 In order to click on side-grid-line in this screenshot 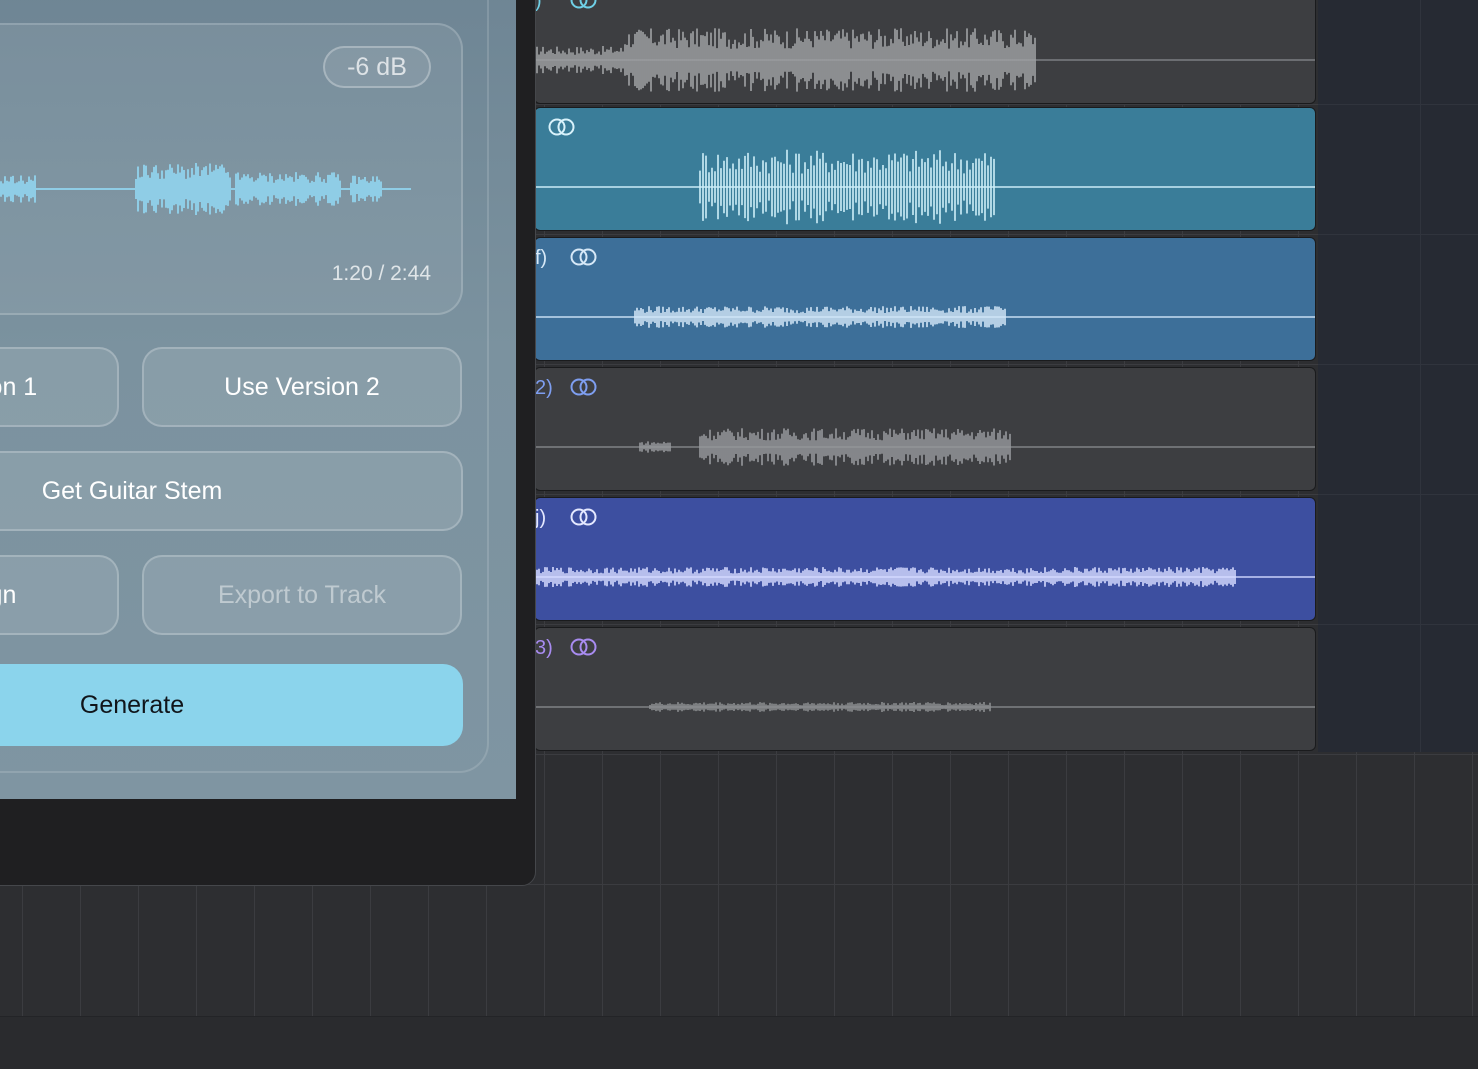, I will do `click(1420, 376)`.